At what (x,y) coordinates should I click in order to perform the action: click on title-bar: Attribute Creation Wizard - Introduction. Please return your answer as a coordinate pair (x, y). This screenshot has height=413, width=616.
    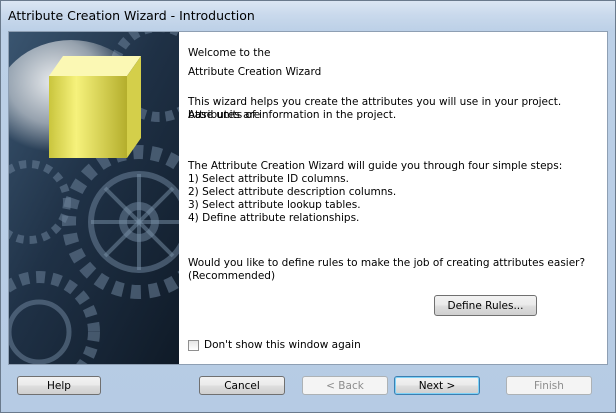
    Looking at the image, I should click on (308, 16).